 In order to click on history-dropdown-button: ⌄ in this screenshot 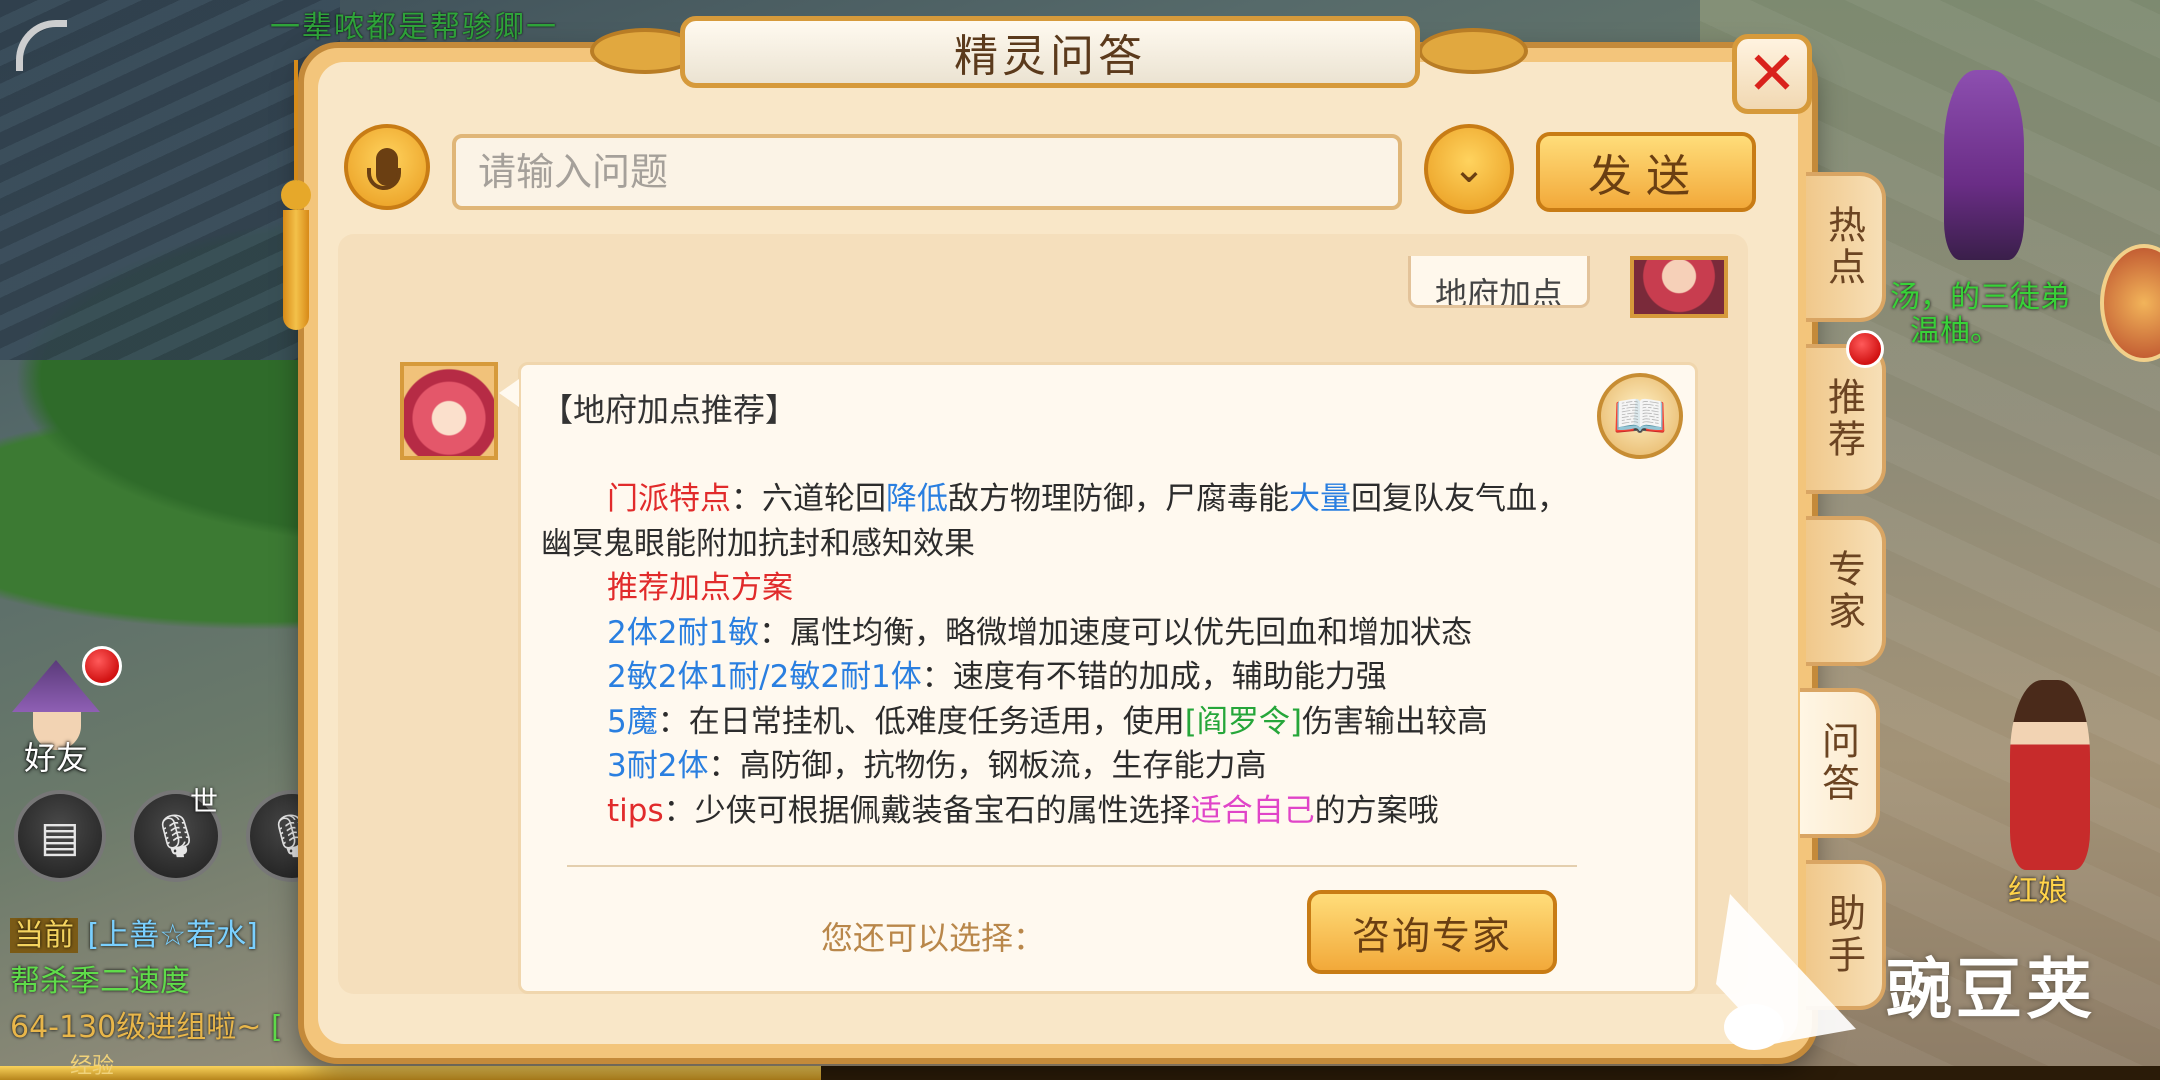, I will do `click(1469, 169)`.